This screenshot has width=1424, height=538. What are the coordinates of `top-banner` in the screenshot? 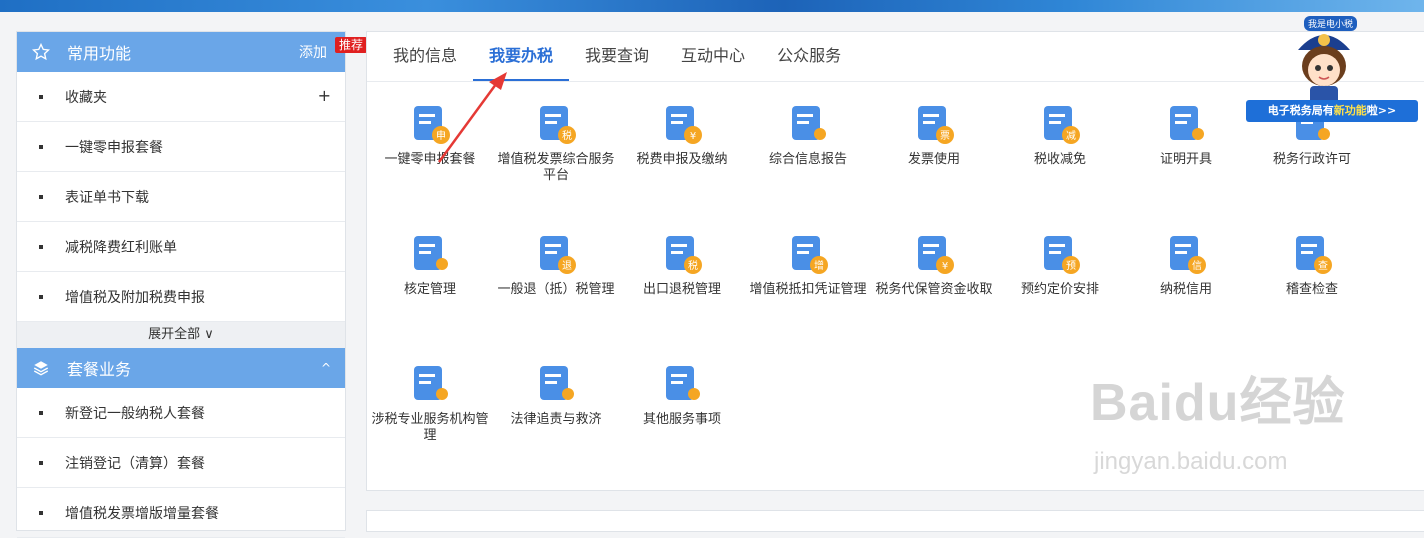 It's located at (712, 6).